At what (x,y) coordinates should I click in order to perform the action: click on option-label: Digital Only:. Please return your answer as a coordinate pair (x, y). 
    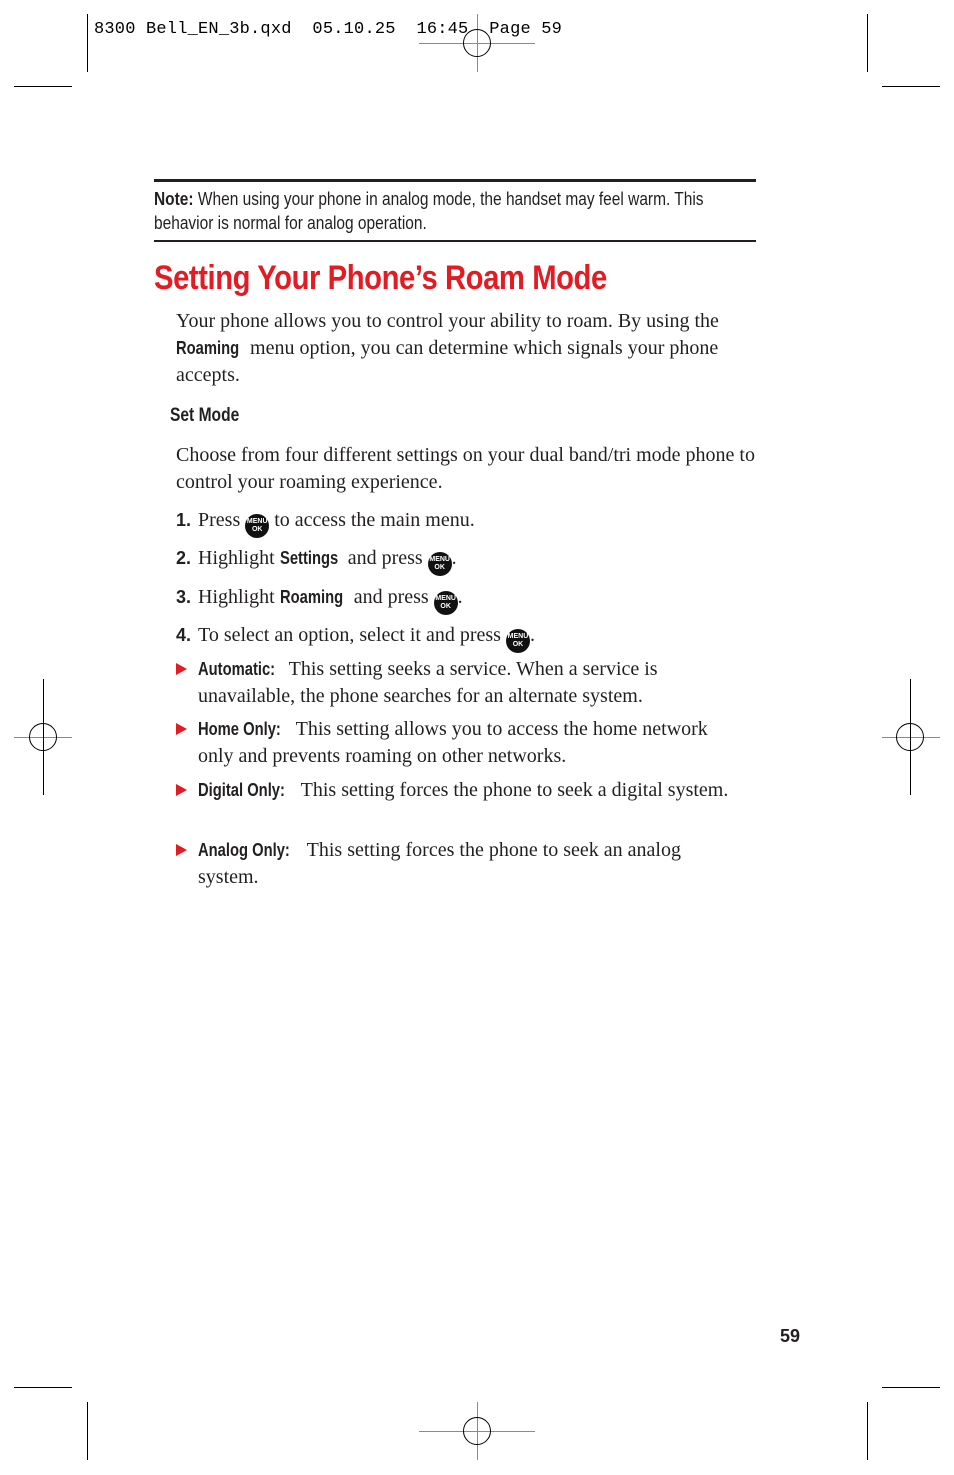
    Looking at the image, I should click on (241, 790).